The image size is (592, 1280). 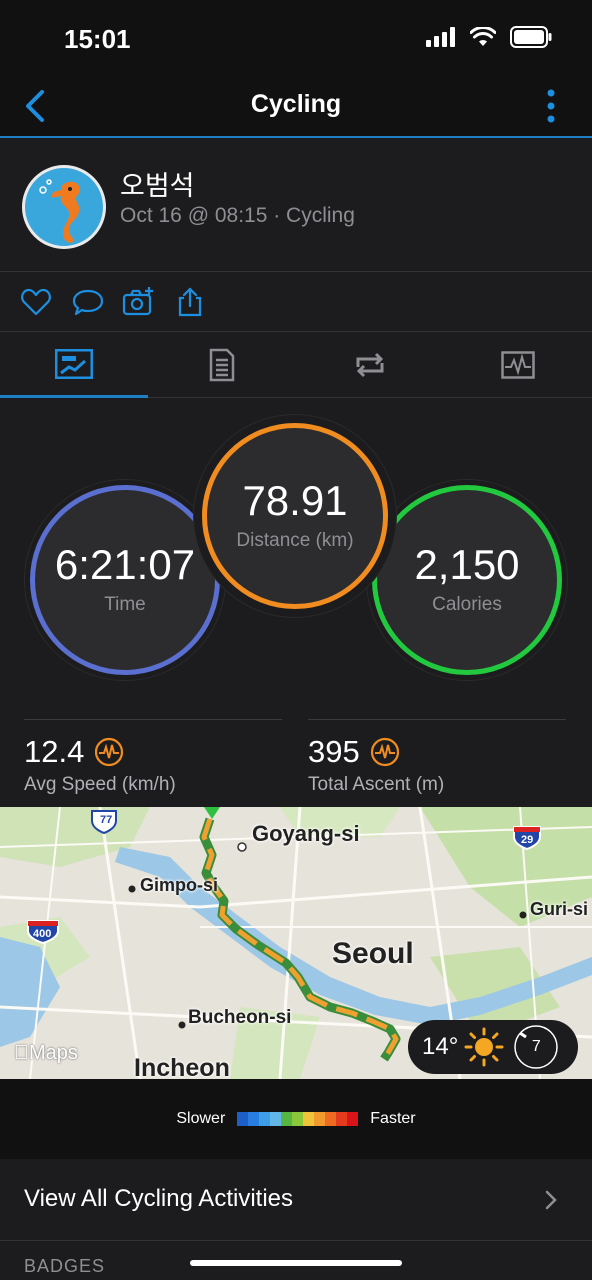 I want to click on tab-laps, so click(x=370, y=365).